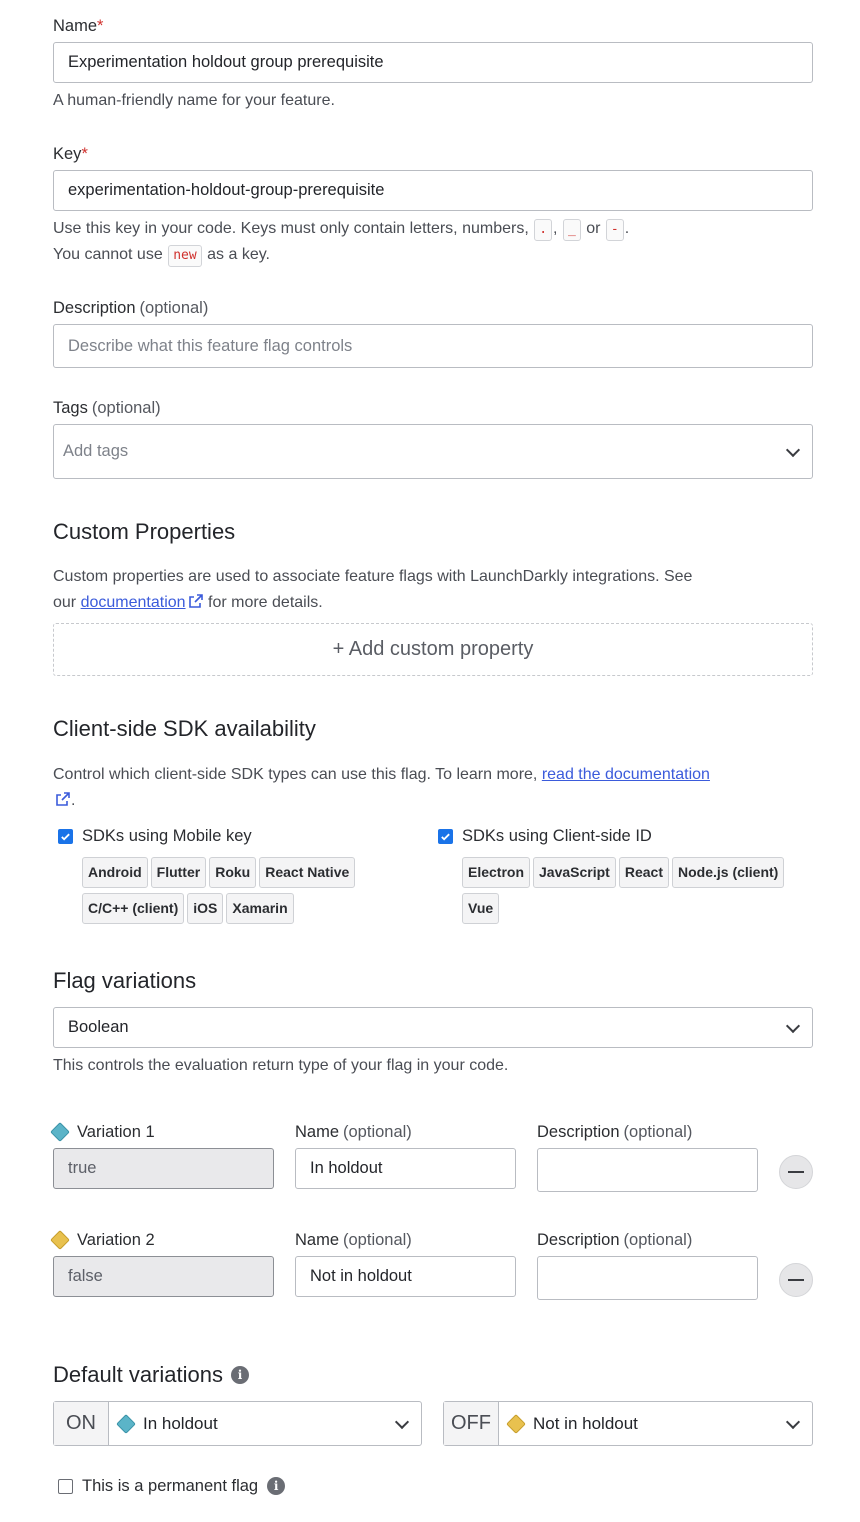 Image resolution: width=860 pixels, height=1522 pixels. What do you see at coordinates (65, 602) in the screenshot?
I see `our-text: our` at bounding box center [65, 602].